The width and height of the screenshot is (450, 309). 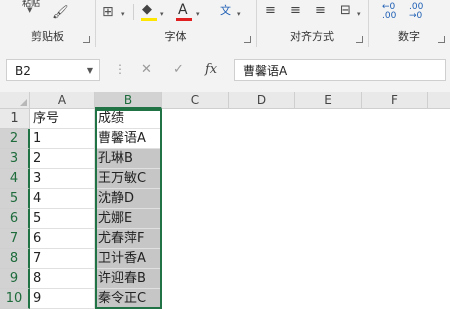 What do you see at coordinates (47, 36) in the screenshot?
I see `clipboard-group-label: 剪贴板` at bounding box center [47, 36].